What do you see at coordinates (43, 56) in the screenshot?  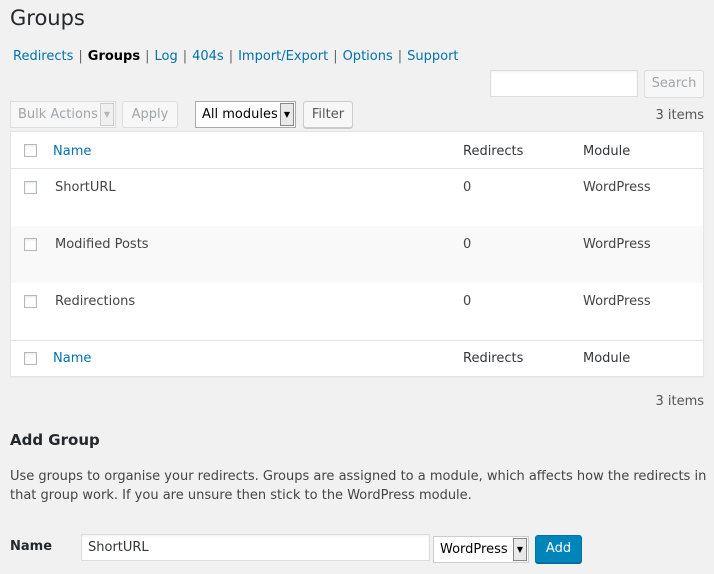 I see `subnav-redirects: Redirects` at bounding box center [43, 56].